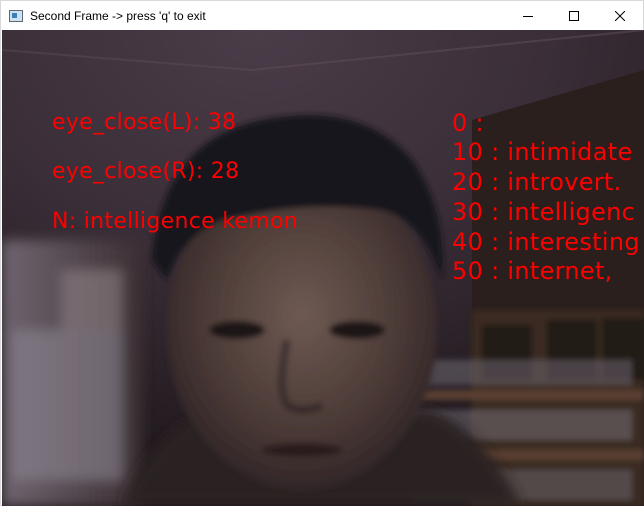 The height and width of the screenshot is (506, 644). What do you see at coordinates (532, 271) in the screenshot?
I see `suggestion-item: 50 : internet,` at bounding box center [532, 271].